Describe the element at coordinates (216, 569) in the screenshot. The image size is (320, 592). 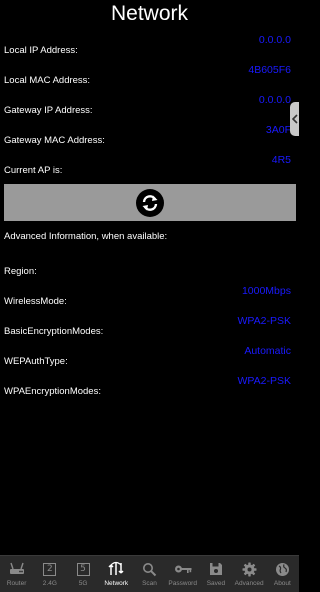
I see `save-icon` at that location.